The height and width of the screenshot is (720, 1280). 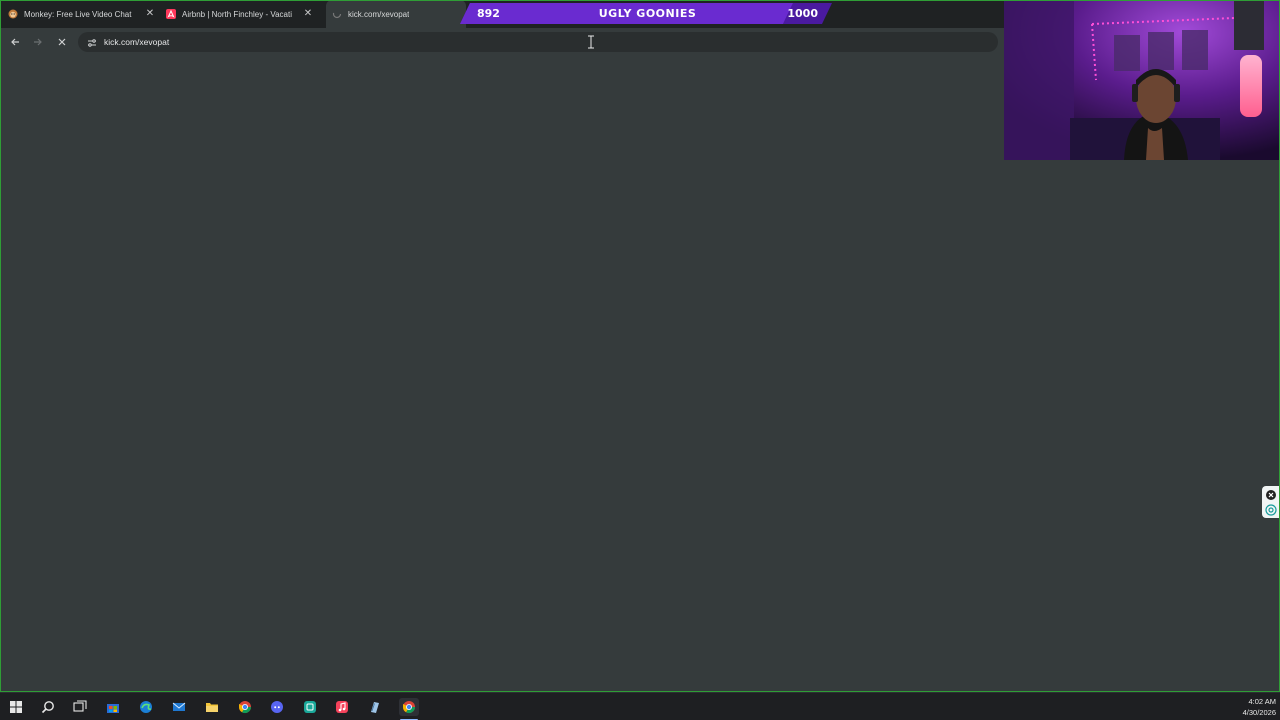 What do you see at coordinates (277, 707) in the screenshot?
I see `discord-icon` at bounding box center [277, 707].